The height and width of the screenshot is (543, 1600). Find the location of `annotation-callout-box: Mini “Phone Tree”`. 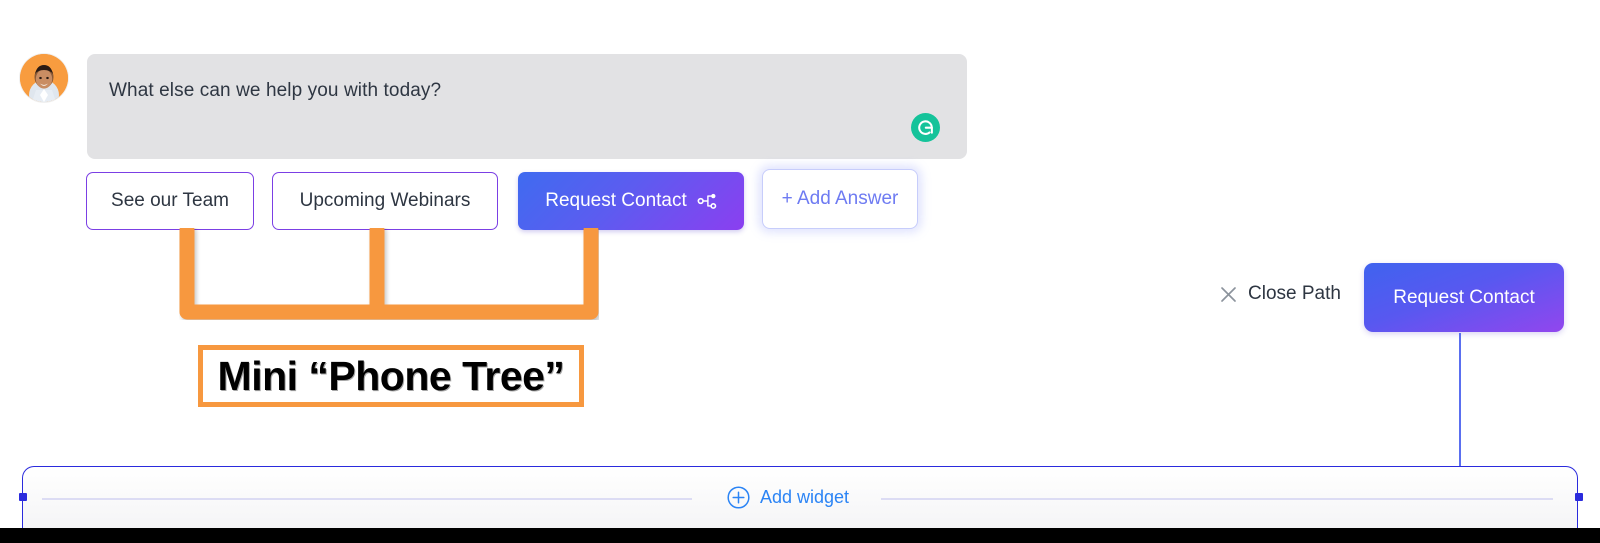

annotation-callout-box: Mini “Phone Tree” is located at coordinates (391, 376).